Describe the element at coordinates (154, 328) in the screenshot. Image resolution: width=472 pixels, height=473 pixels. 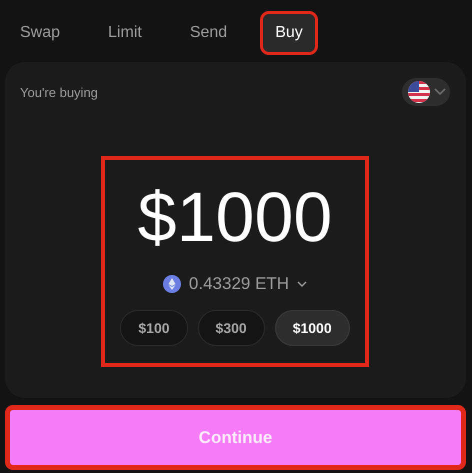
I see `preset-amount-button: $100` at that location.